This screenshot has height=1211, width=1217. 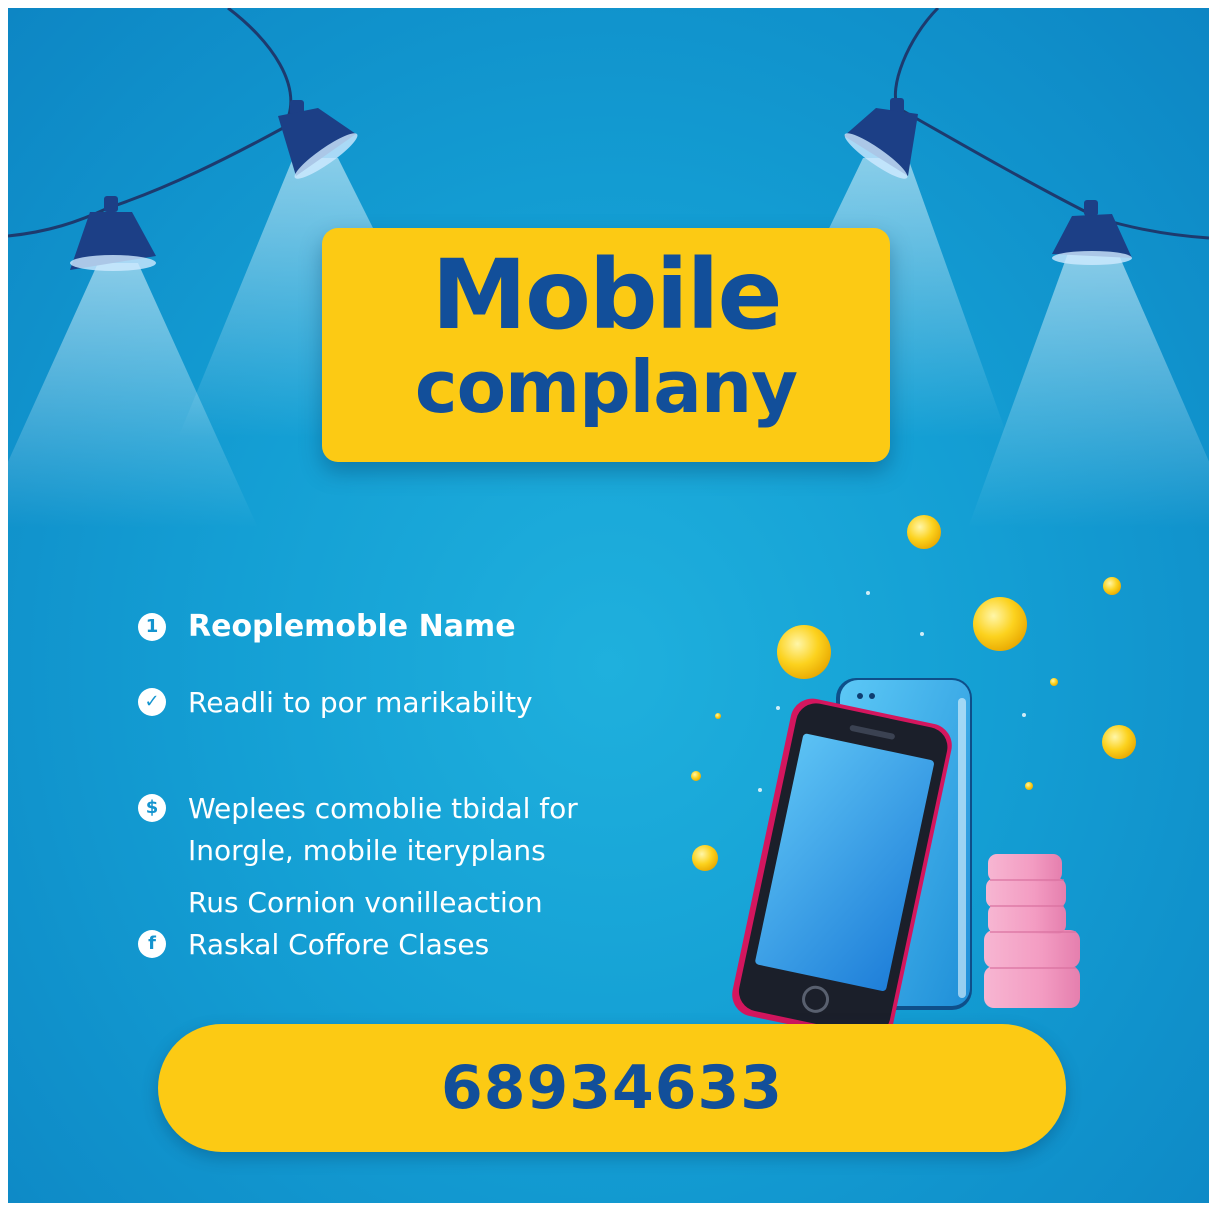 I want to click on title-banner: Mobile complany, so click(x=606, y=345).